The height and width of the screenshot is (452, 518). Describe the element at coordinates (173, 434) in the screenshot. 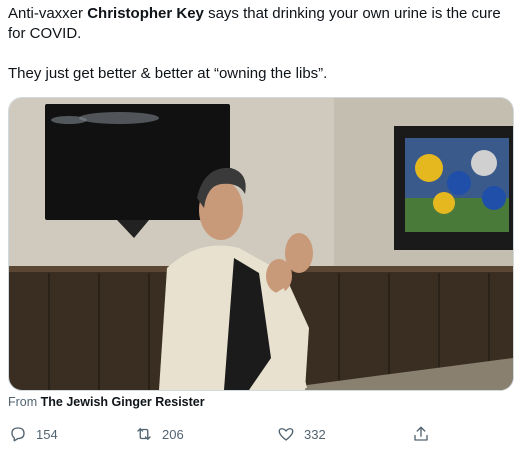

I see `retweet-count: 206` at that location.